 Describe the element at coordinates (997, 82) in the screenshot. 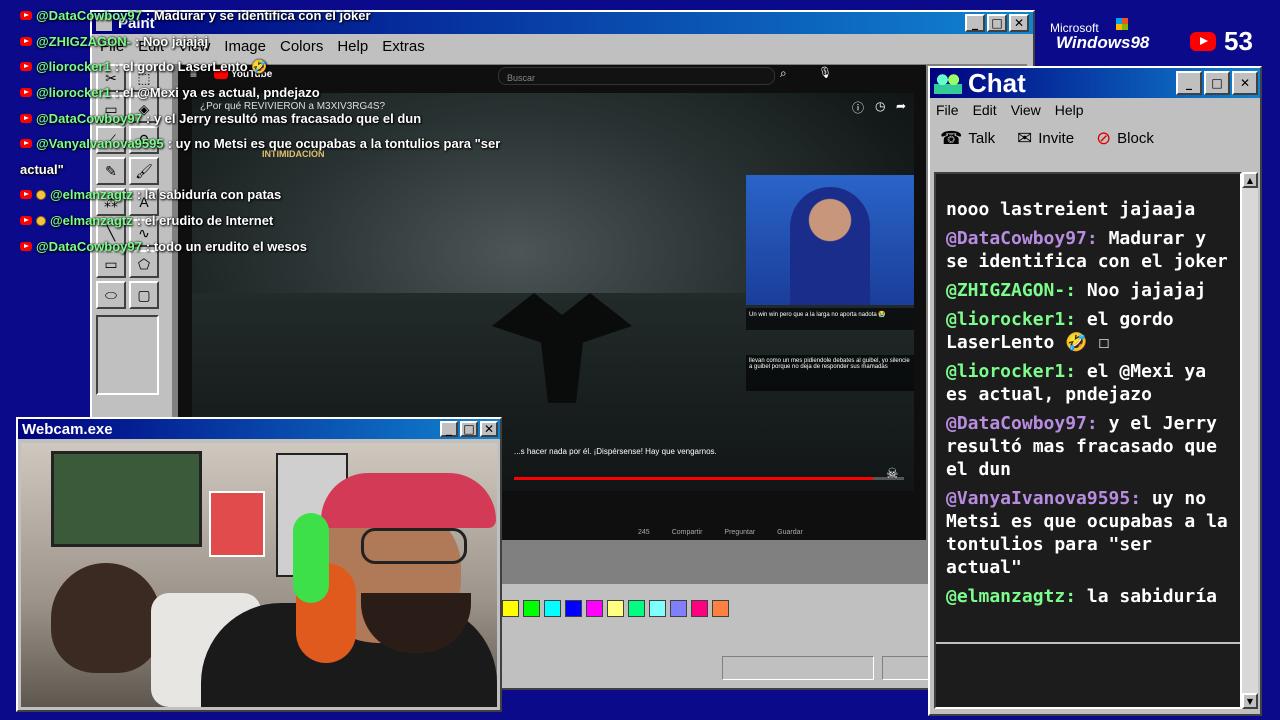

I see `chat-title: Chat` at that location.